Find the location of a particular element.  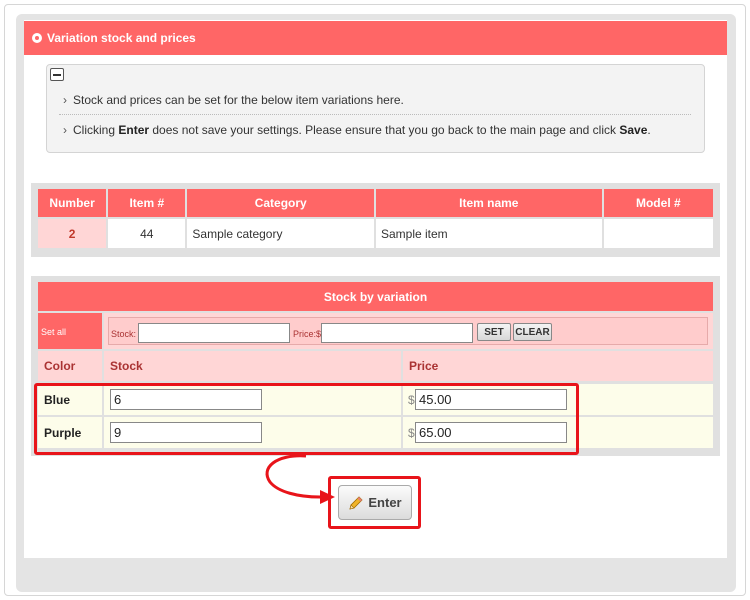

collapse-icon is located at coordinates (57, 74).